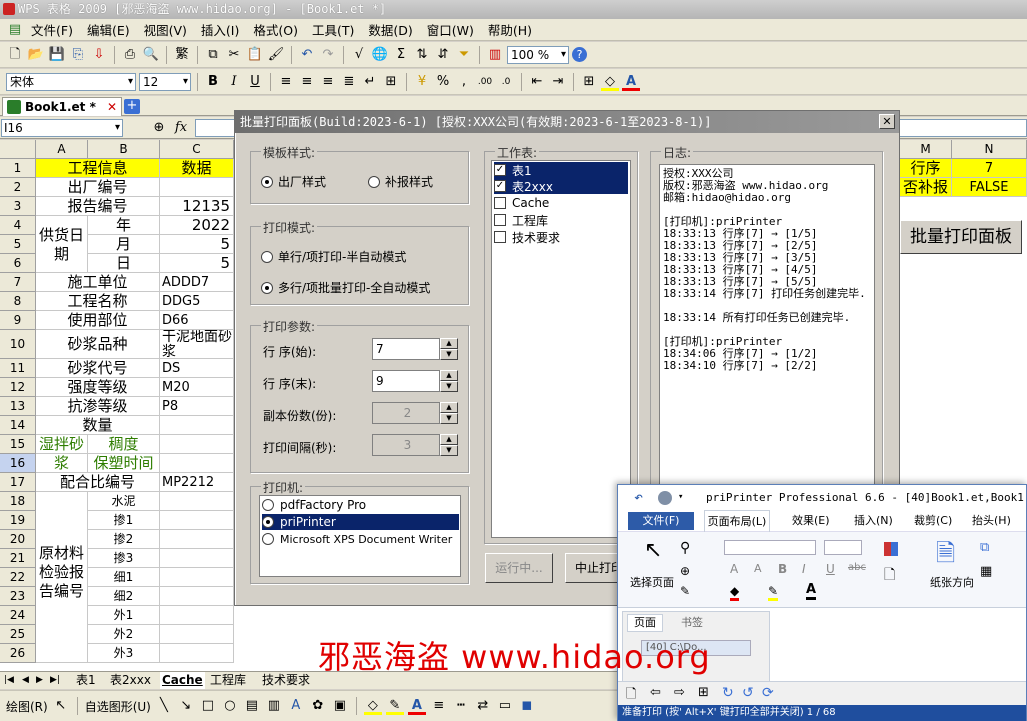  What do you see at coordinates (986, 571) in the screenshot?
I see `pp-layout-icon: ▦` at bounding box center [986, 571].